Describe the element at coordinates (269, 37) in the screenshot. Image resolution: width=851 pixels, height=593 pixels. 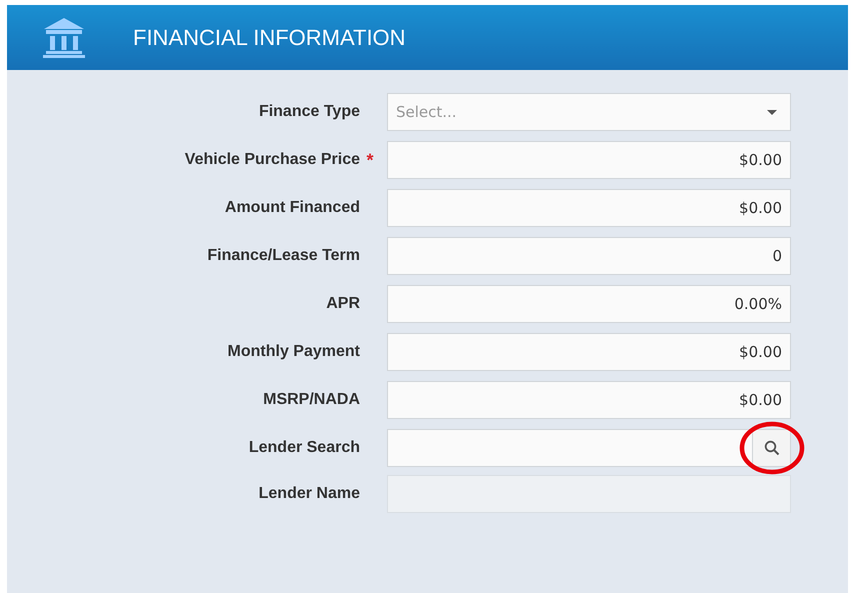
I see `section-title: FINANCIAL INFORMATION` at that location.